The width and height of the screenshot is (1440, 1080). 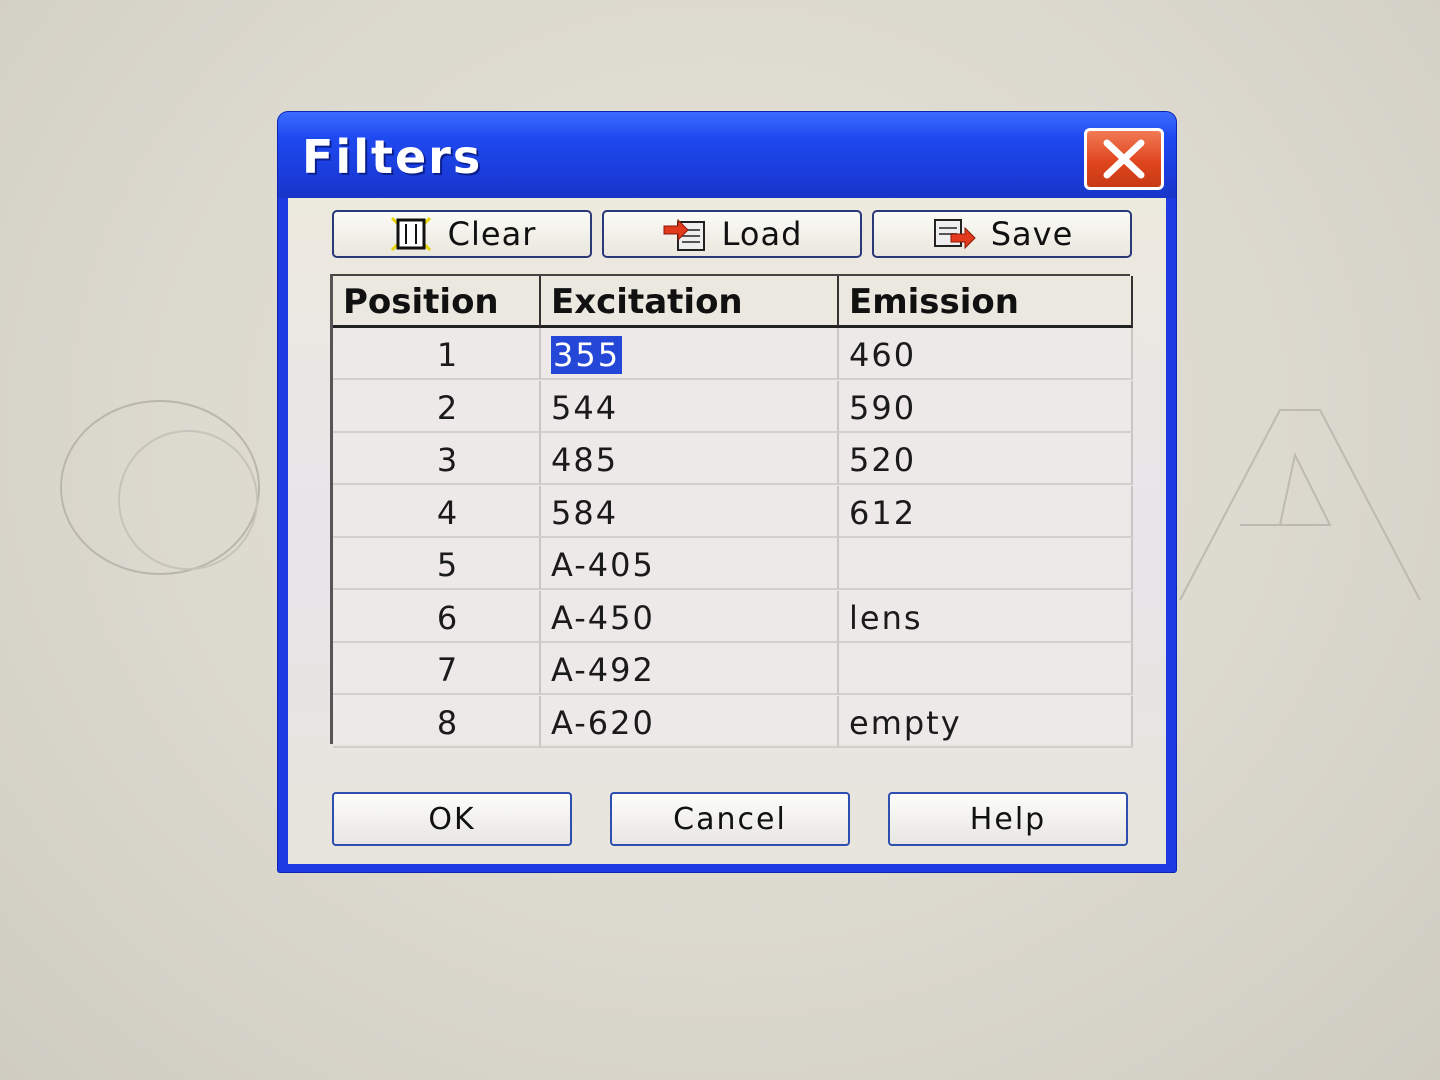 What do you see at coordinates (437, 564) in the screenshot?
I see `cell-position: 5` at bounding box center [437, 564].